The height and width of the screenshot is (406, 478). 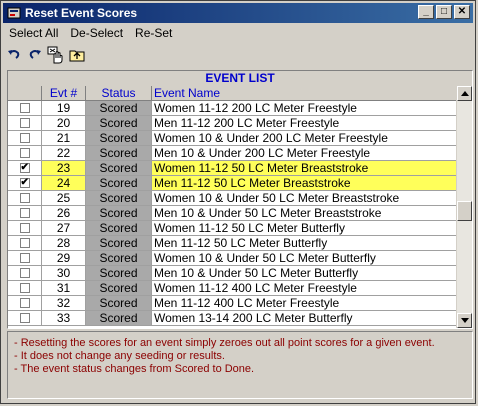 What do you see at coordinates (232, 303) in the screenshot?
I see `table-row: 32 Scored Men 11-12 400 LC Meter Freestyle` at bounding box center [232, 303].